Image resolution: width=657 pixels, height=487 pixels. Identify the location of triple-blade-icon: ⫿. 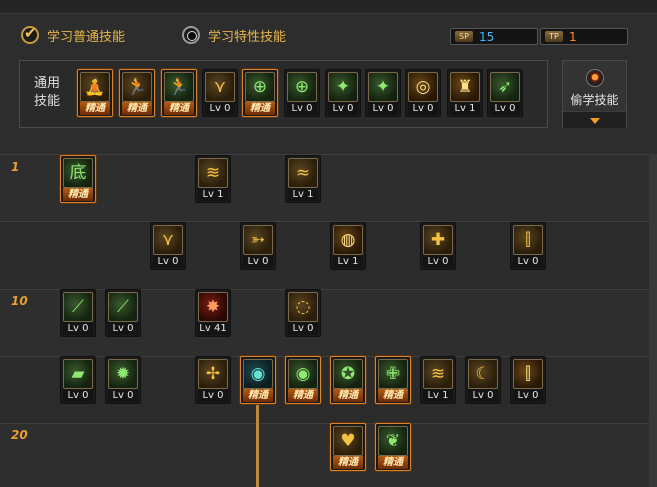
(528, 240).